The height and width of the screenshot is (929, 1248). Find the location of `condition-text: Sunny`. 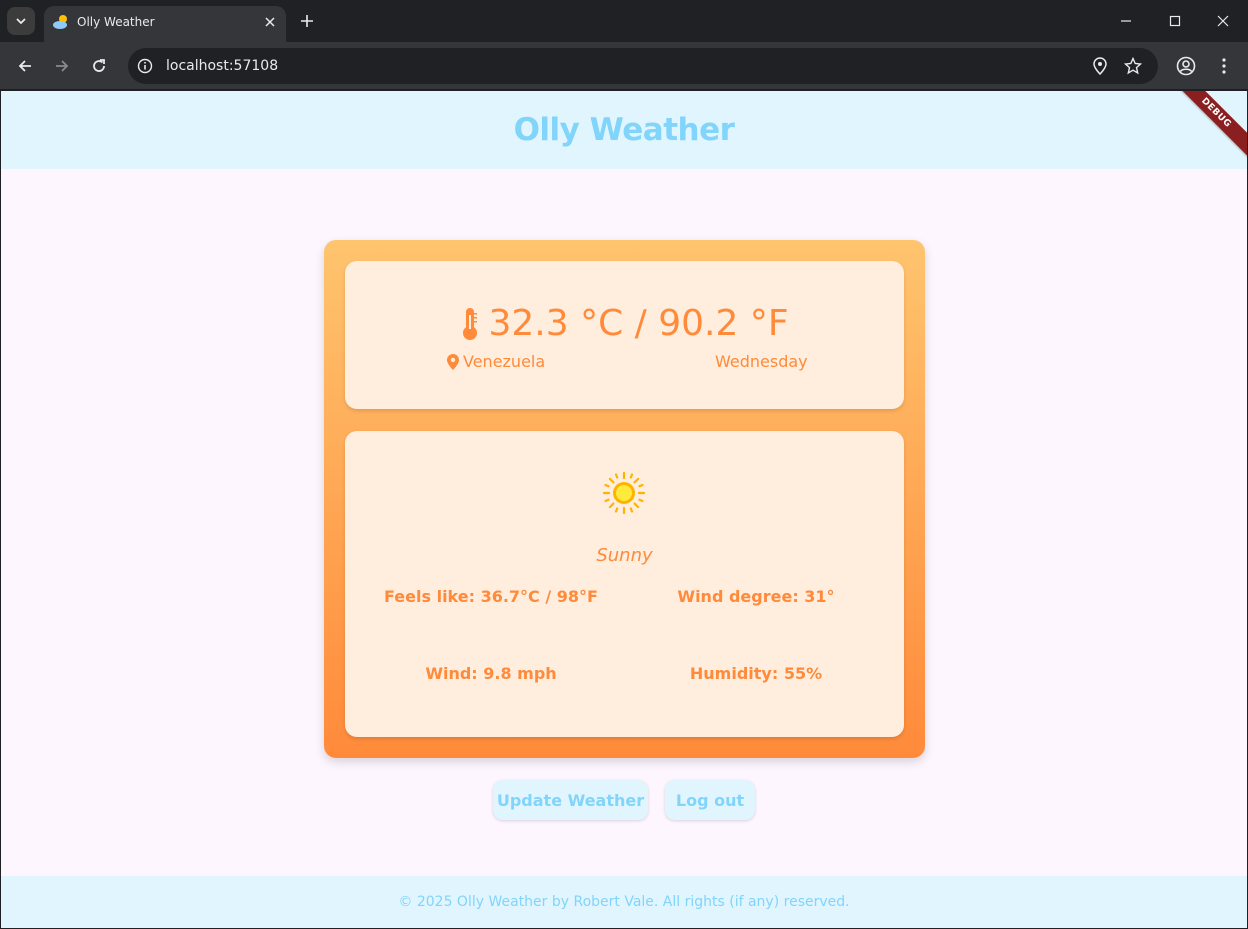

condition-text: Sunny is located at coordinates (624, 555).